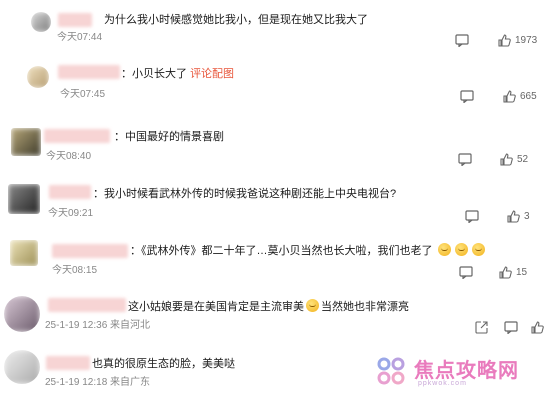 The height and width of the screenshot is (401, 550). I want to click on comment-item: 为什么我小时候感觉她比我小，但是现在她又比我大了 今天07:44 1973, so click(275, 28).